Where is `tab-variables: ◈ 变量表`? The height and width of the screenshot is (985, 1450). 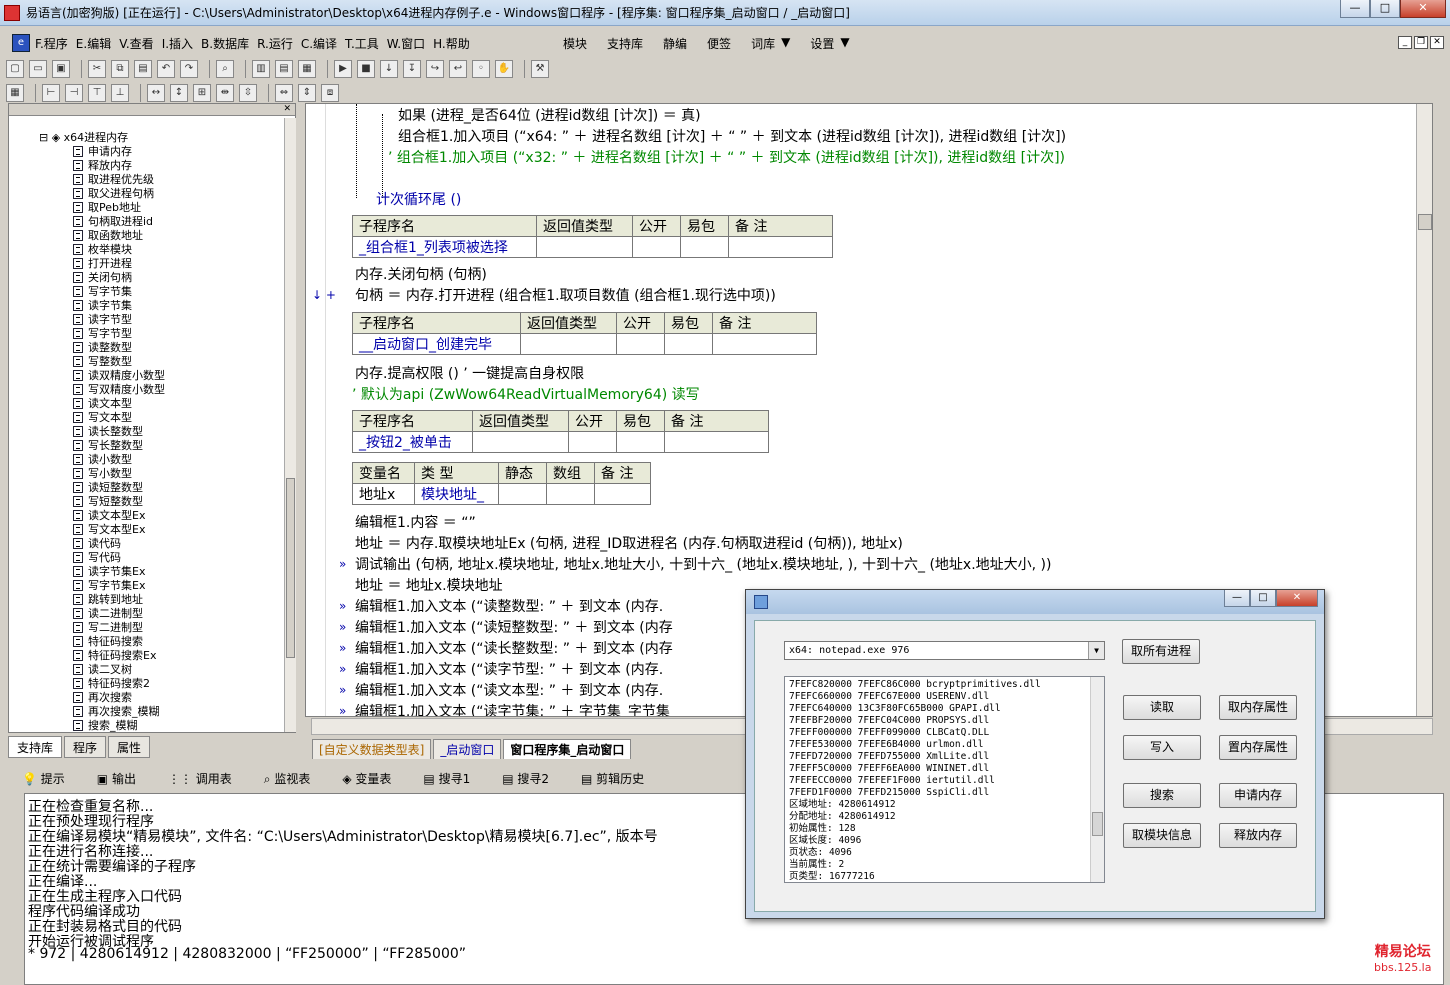
tab-variables: ◈ 变量表 is located at coordinates (374, 778).